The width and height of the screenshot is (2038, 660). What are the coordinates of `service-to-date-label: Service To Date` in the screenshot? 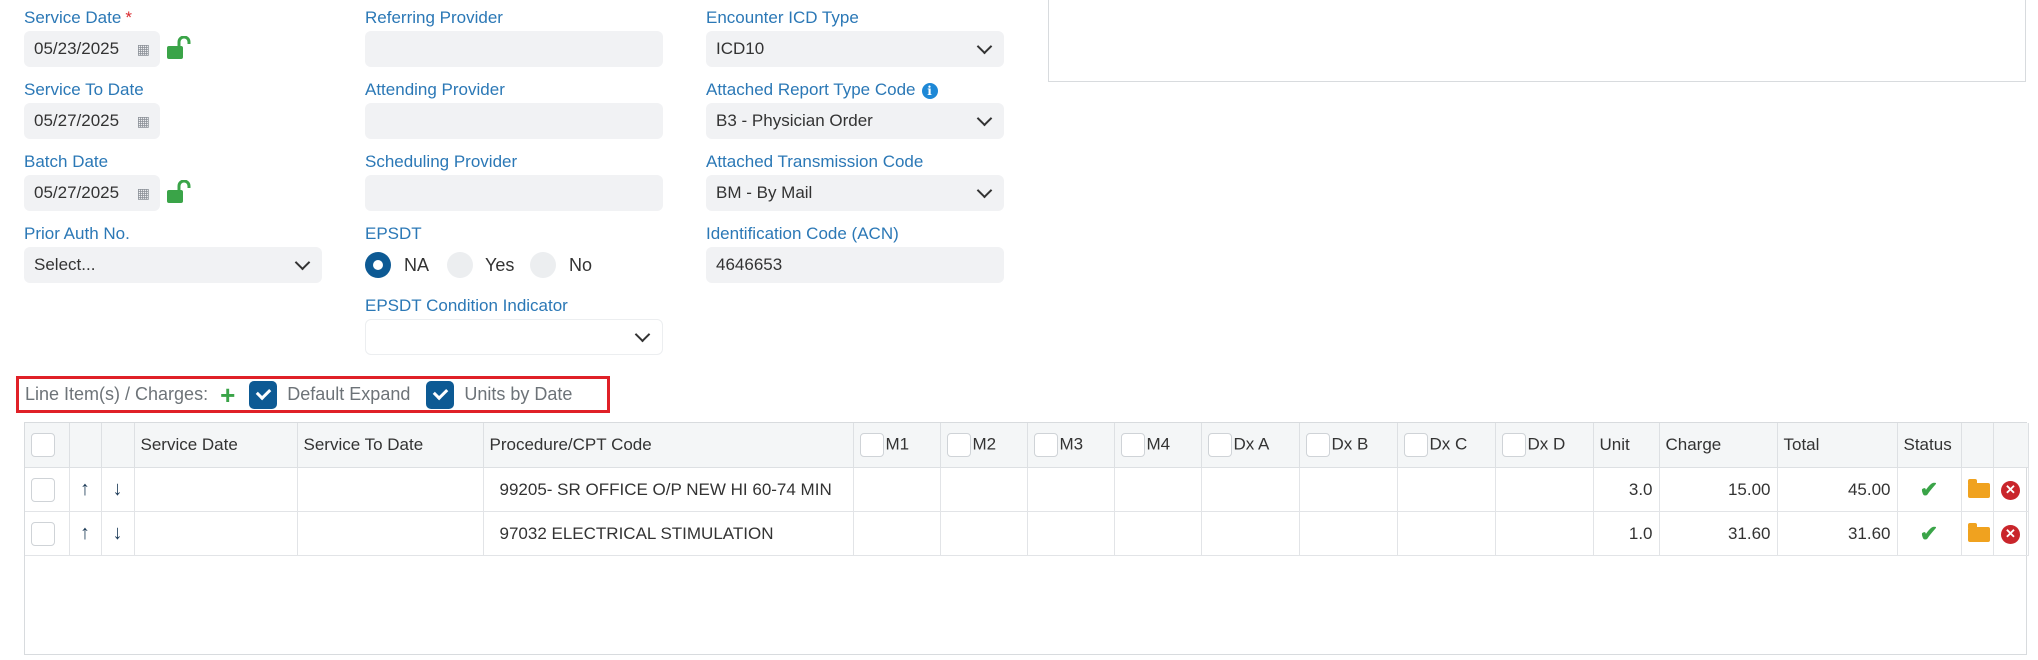 It's located at (84, 89).